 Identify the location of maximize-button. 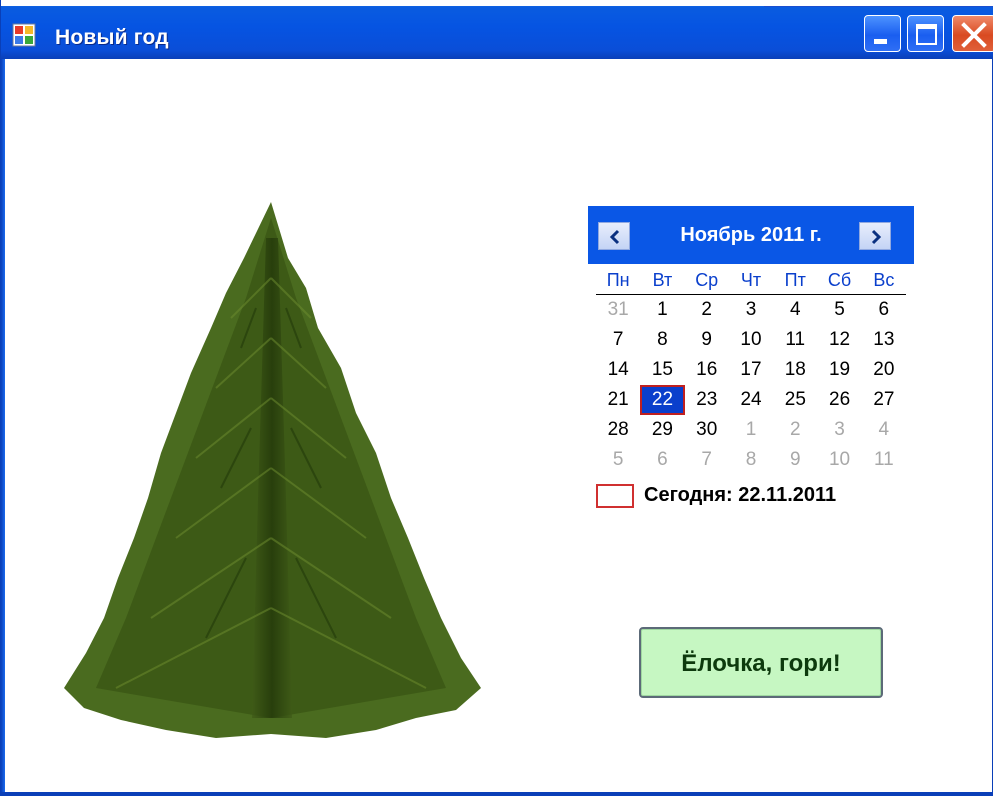
(925, 33).